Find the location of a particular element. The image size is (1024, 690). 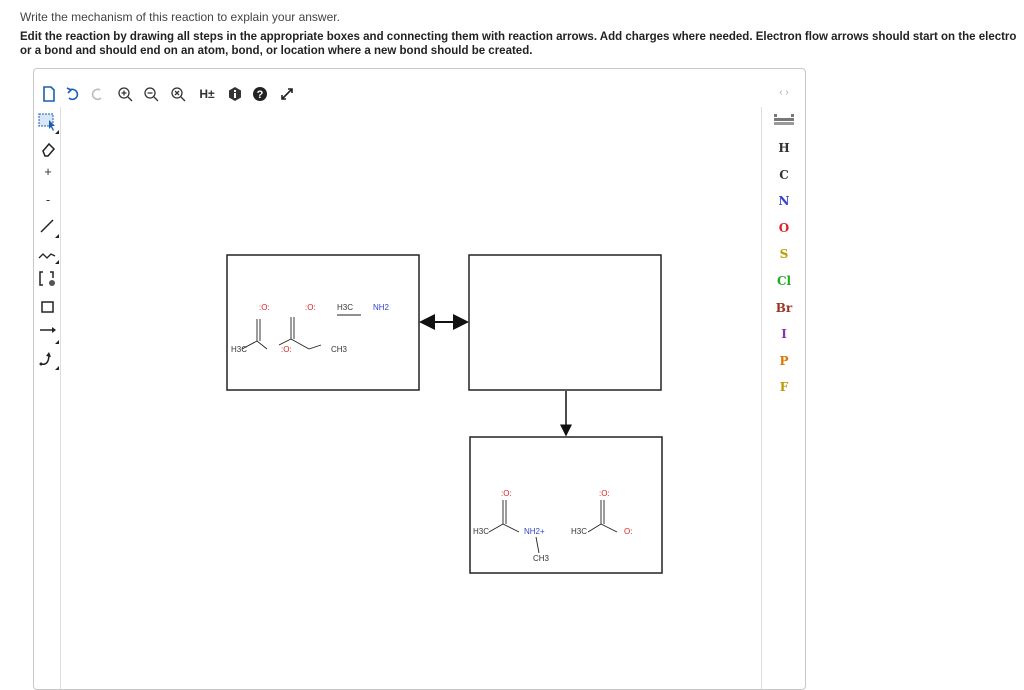

electron-flow-arrow-icon is located at coordinates (48, 359).